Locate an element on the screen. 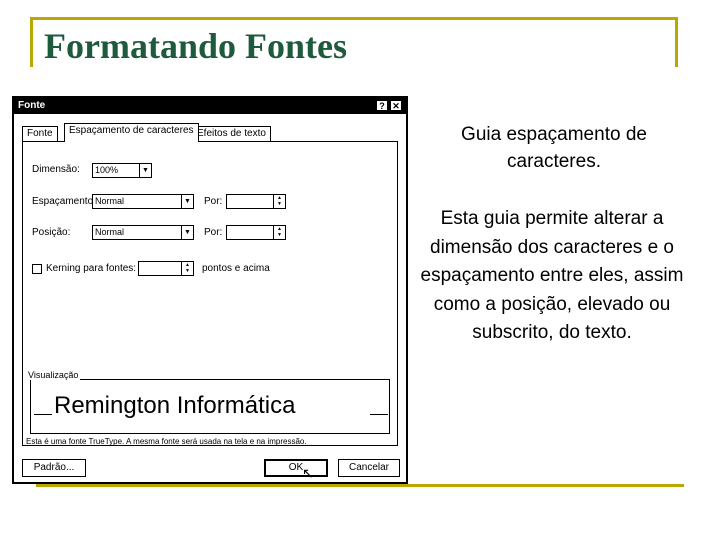 Image resolution: width=720 pixels, height=540 pixels. preview-baseline-left is located at coordinates (43, 414).